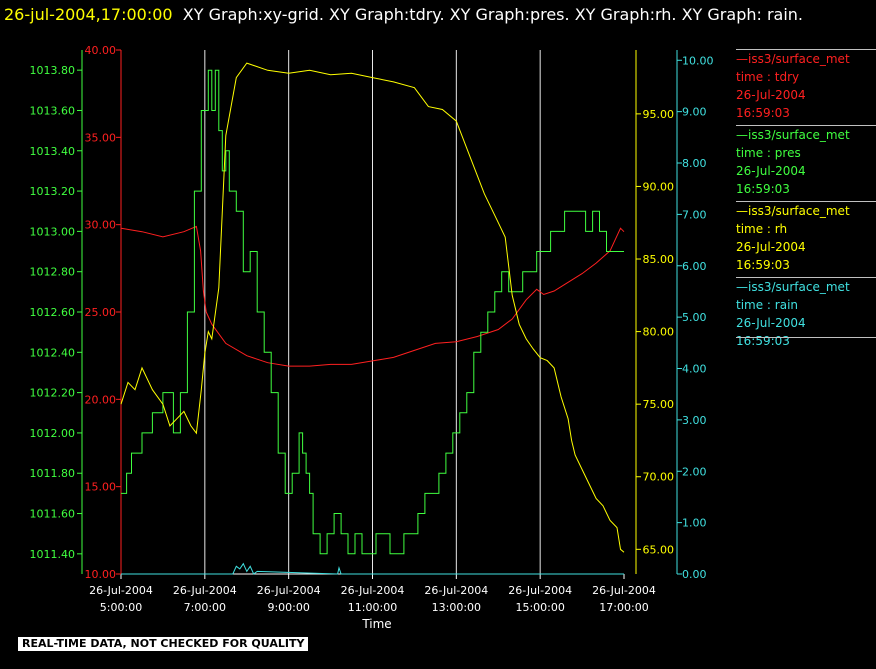  Describe the element at coordinates (101, 312) in the screenshot. I see `tdry-tick-label: 25.00` at that location.